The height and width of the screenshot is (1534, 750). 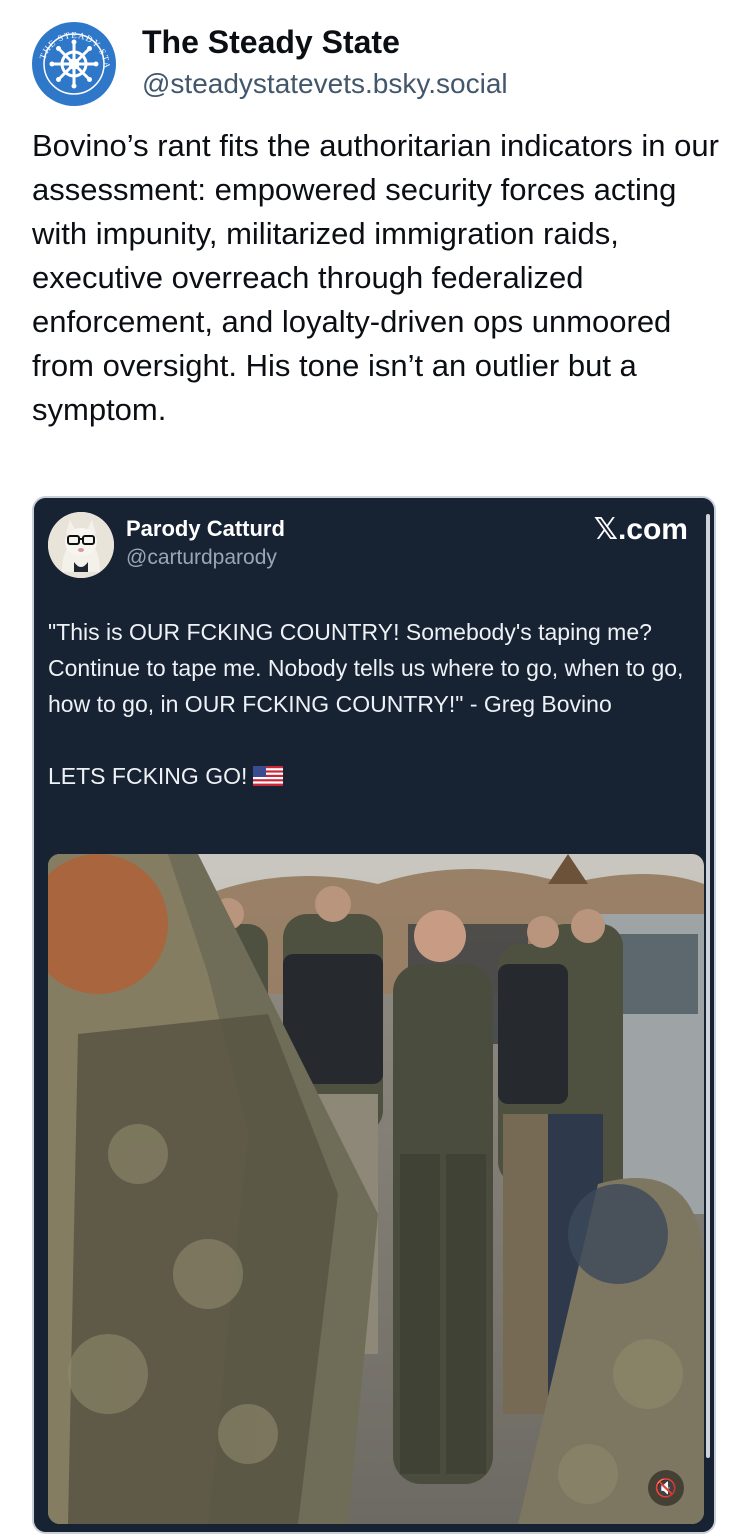 What do you see at coordinates (325, 84) in the screenshot?
I see `author-handle: @steadystatevets.bsky.social` at bounding box center [325, 84].